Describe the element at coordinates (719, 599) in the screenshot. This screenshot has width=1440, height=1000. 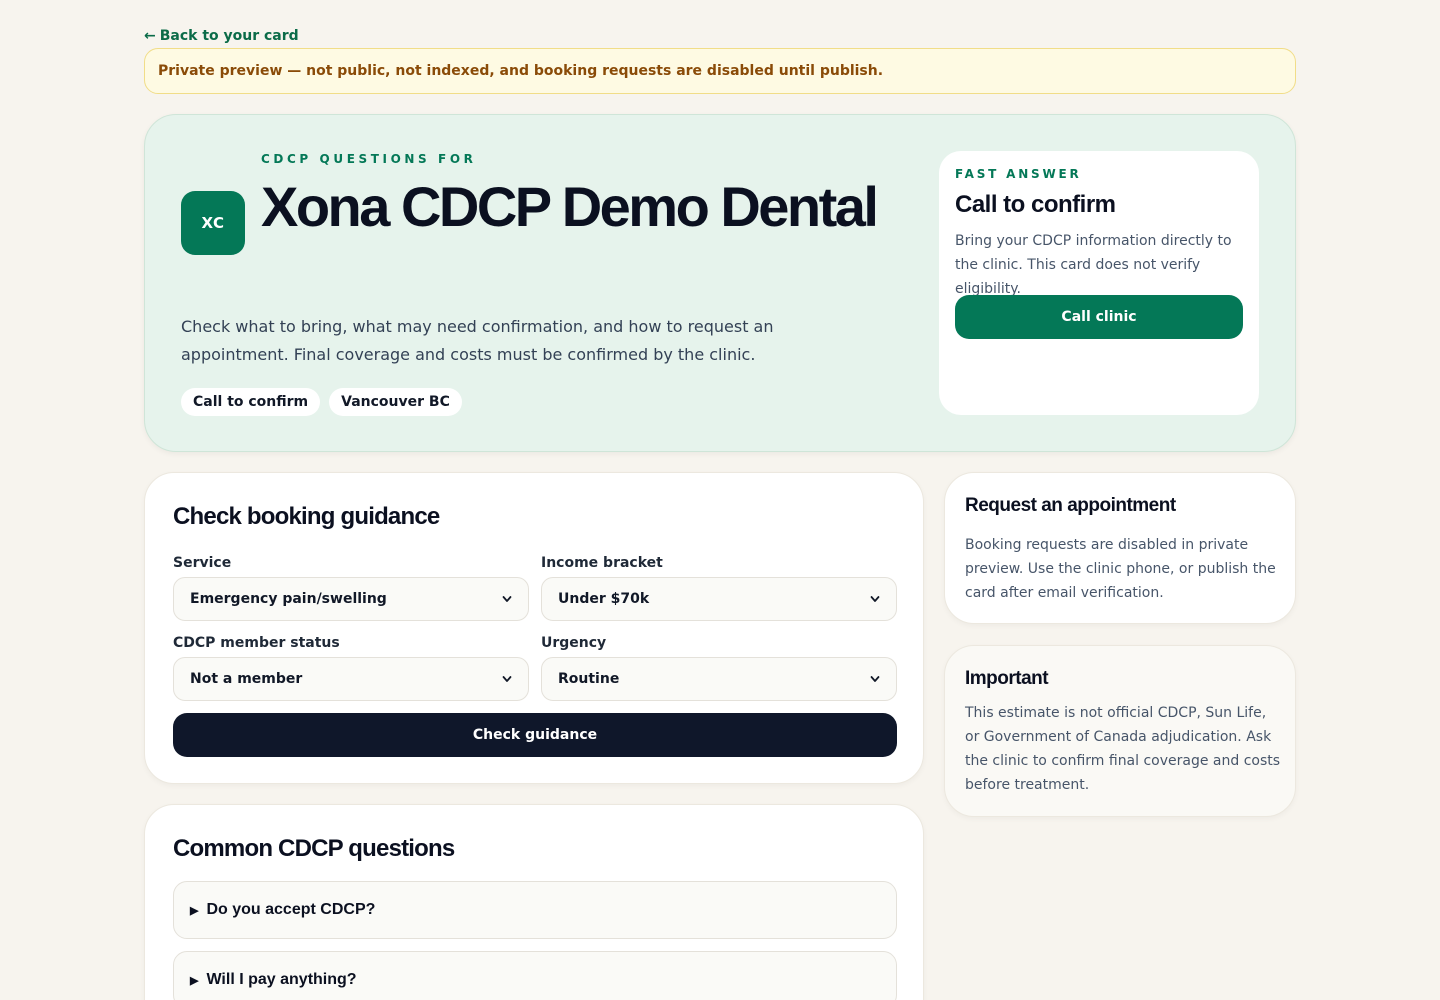
I see `income-select: Under $70k` at that location.